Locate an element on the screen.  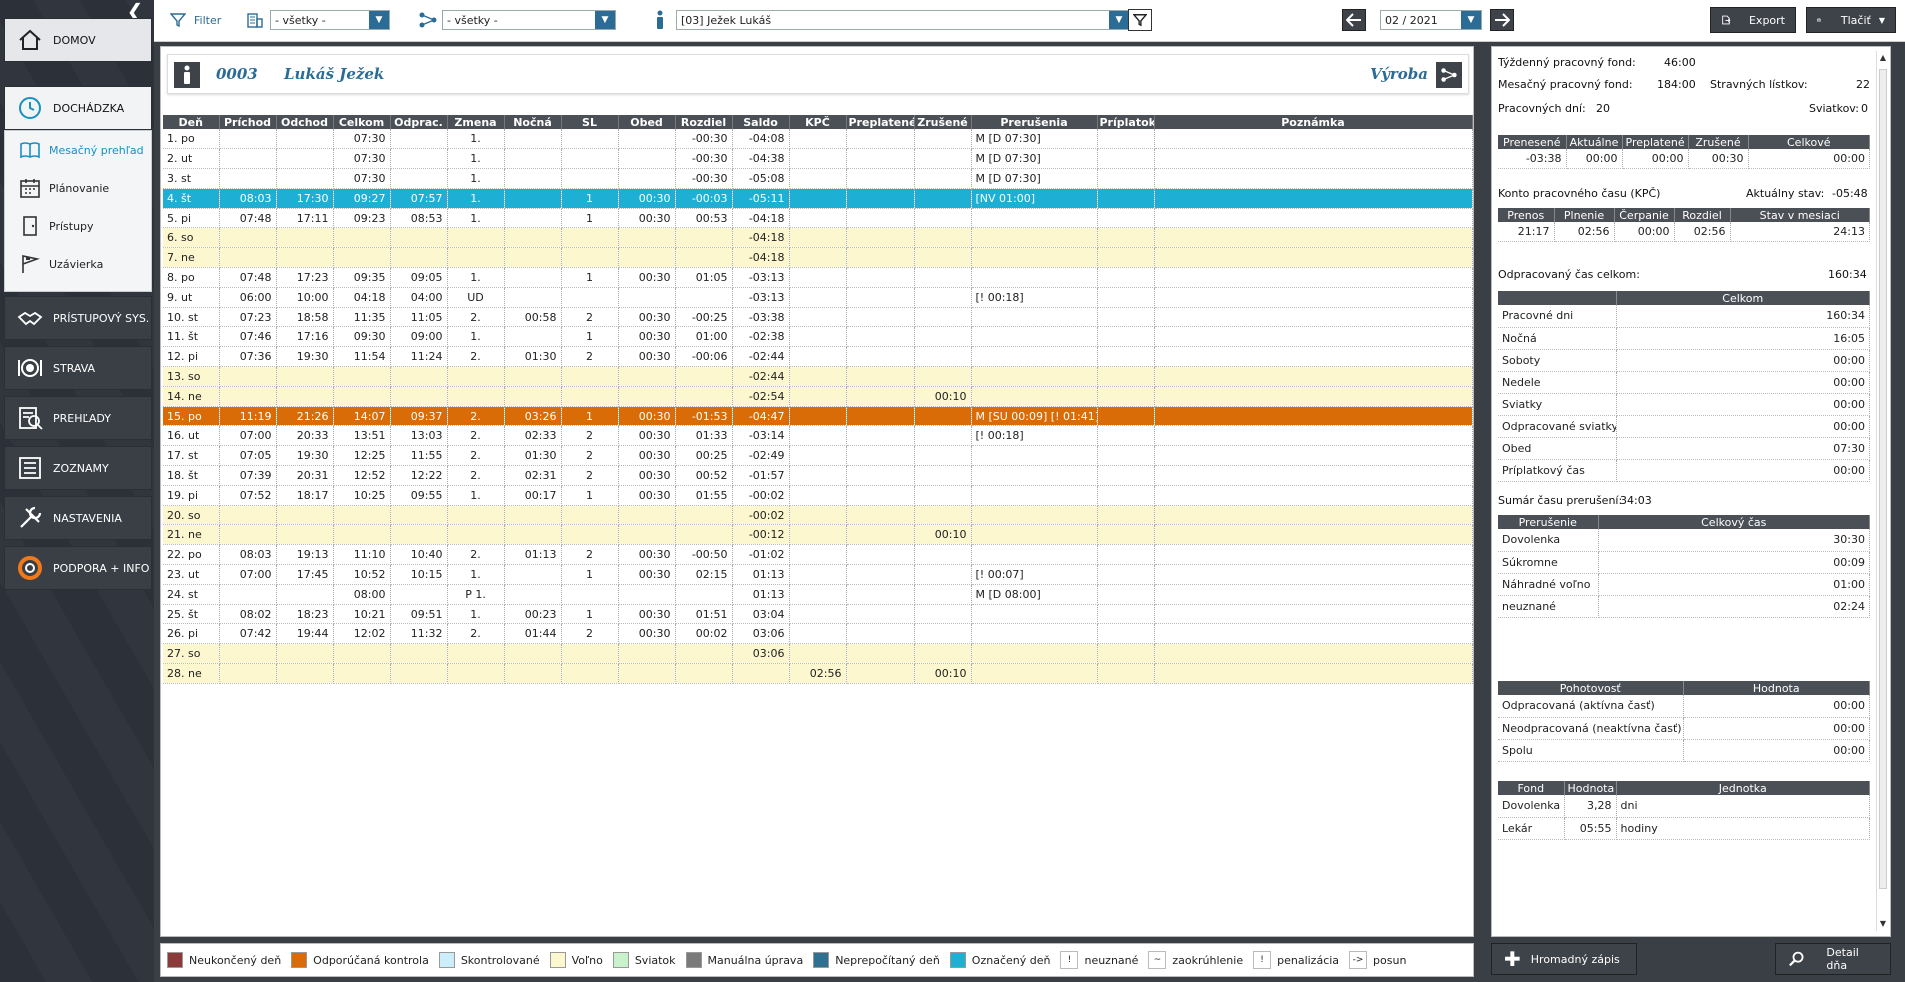
day-cell-3: 10:21 is located at coordinates (362, 614).